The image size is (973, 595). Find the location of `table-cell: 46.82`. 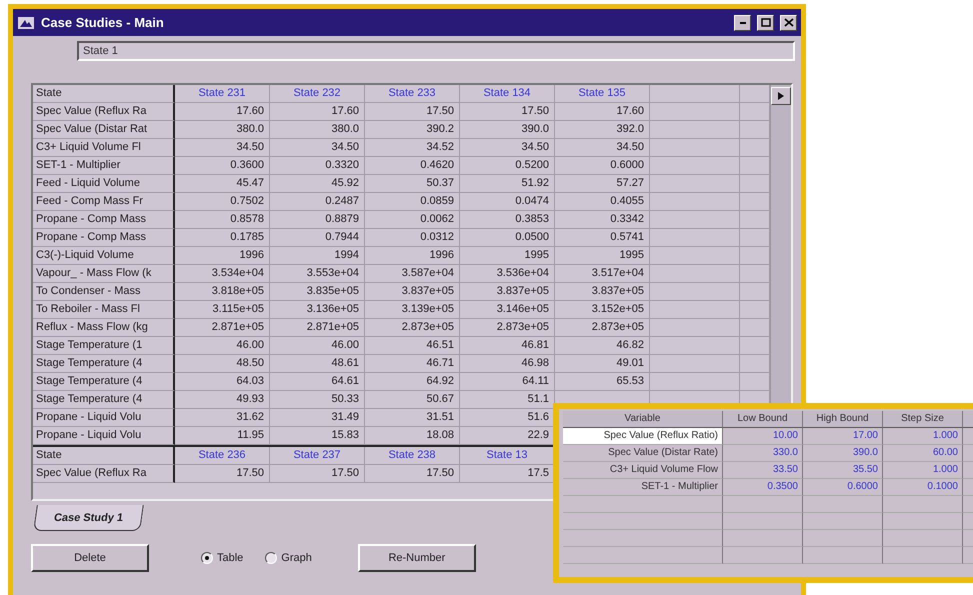

table-cell: 46.82 is located at coordinates (602, 346).